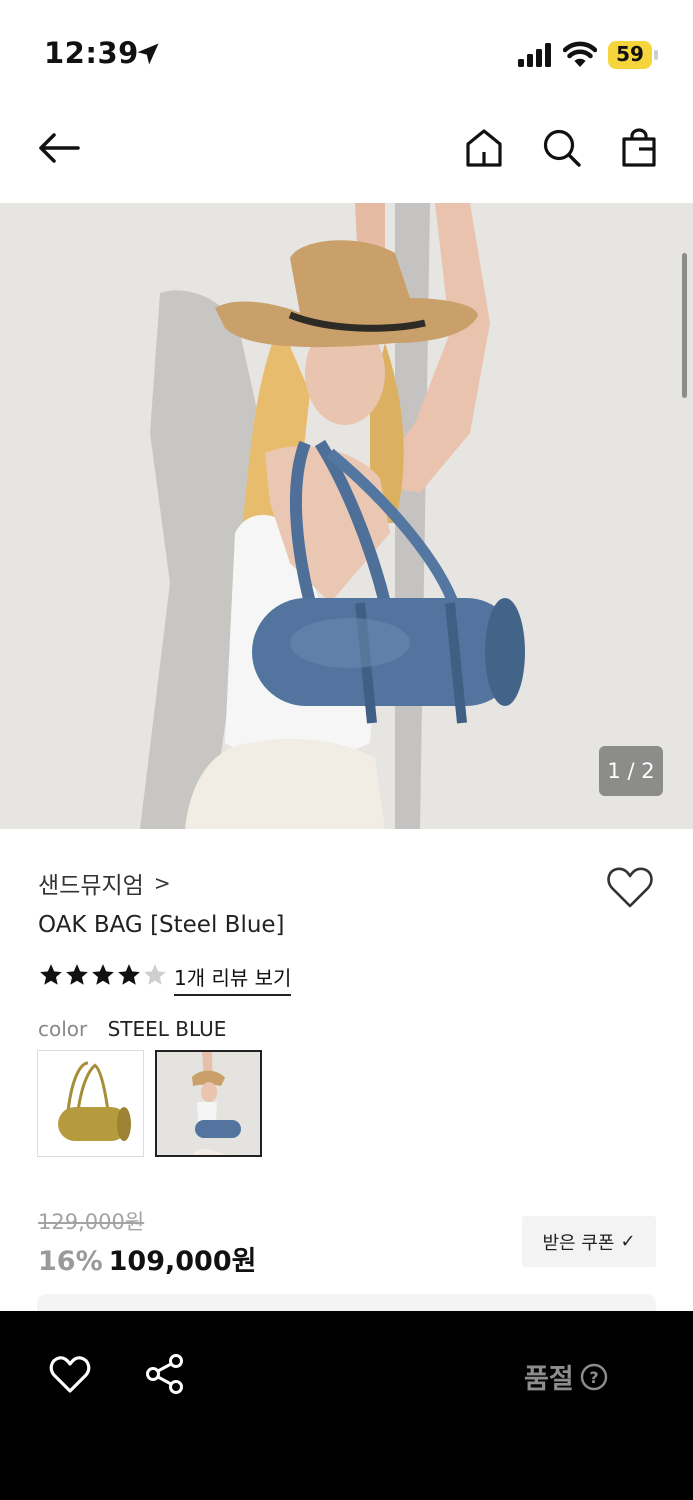 This screenshot has width=693, height=1500. I want to click on wishlist-button, so click(630, 888).